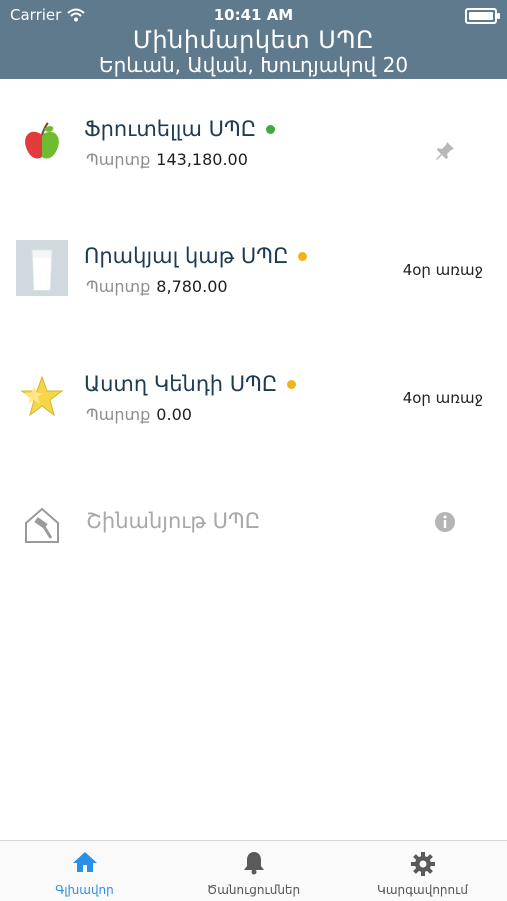 The image size is (507, 901). I want to click on supplier-row: Աստղ Կենդի ՍՊԸ Պարտք 0.00 4օր առաջ, so click(253, 399).